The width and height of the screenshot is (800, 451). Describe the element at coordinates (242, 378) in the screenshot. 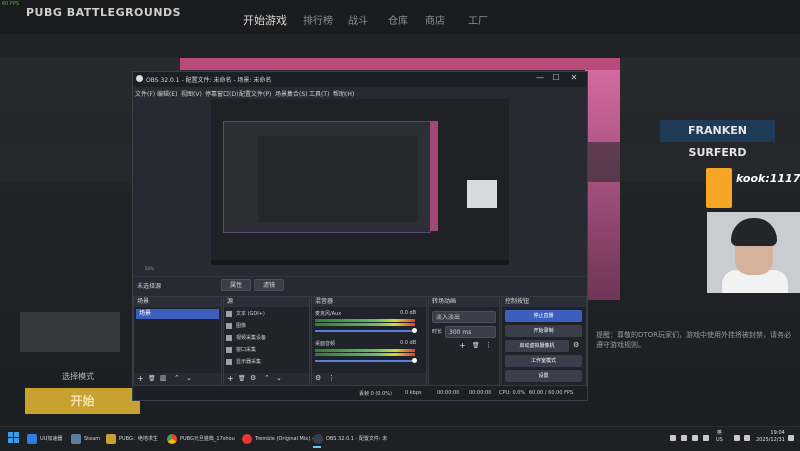

I see `remove-source-icon: 🗑` at that location.